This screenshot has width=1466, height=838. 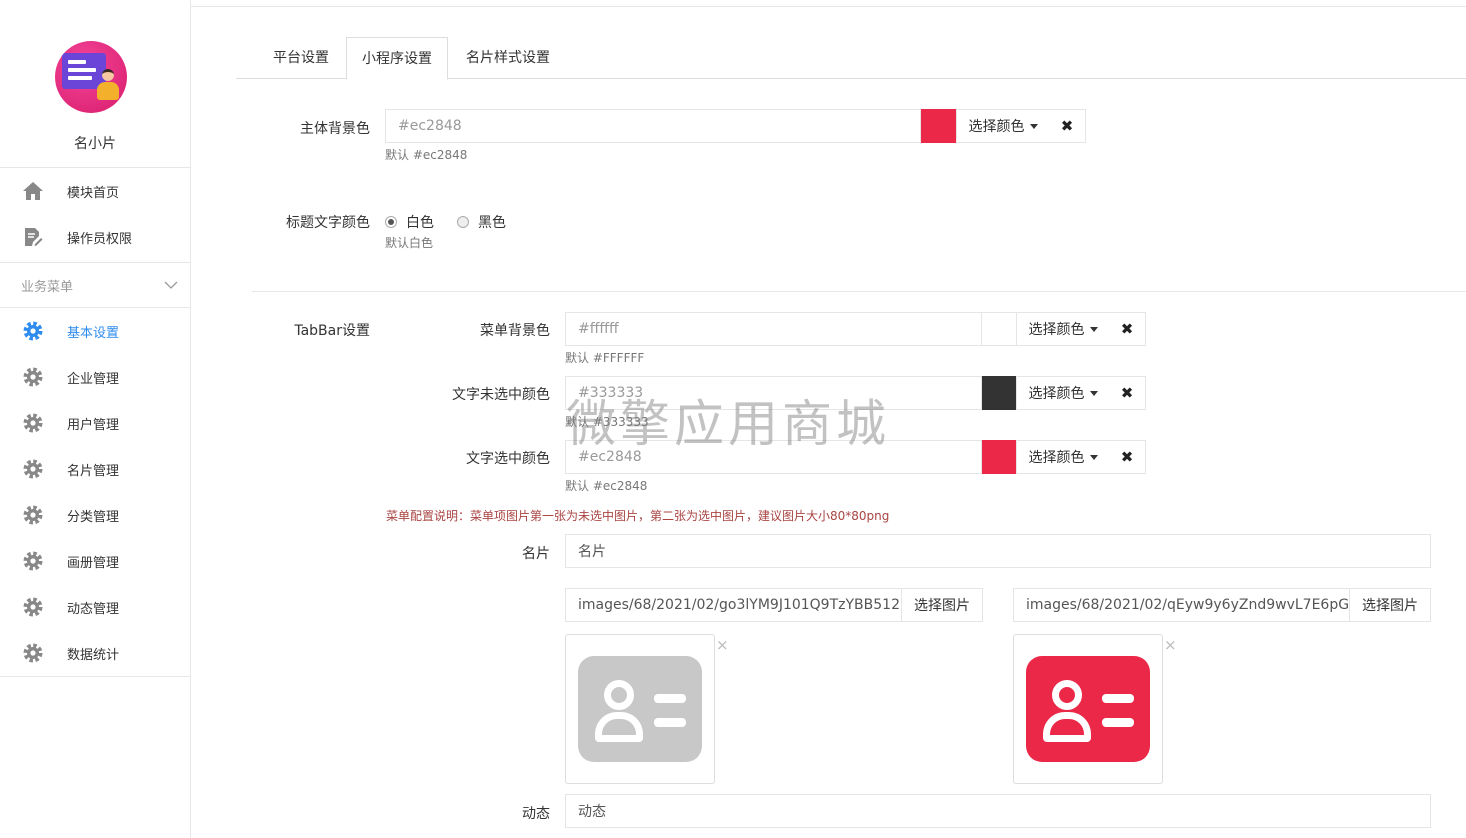 What do you see at coordinates (999, 457) in the screenshot?
I see `text-selected-swatch` at bounding box center [999, 457].